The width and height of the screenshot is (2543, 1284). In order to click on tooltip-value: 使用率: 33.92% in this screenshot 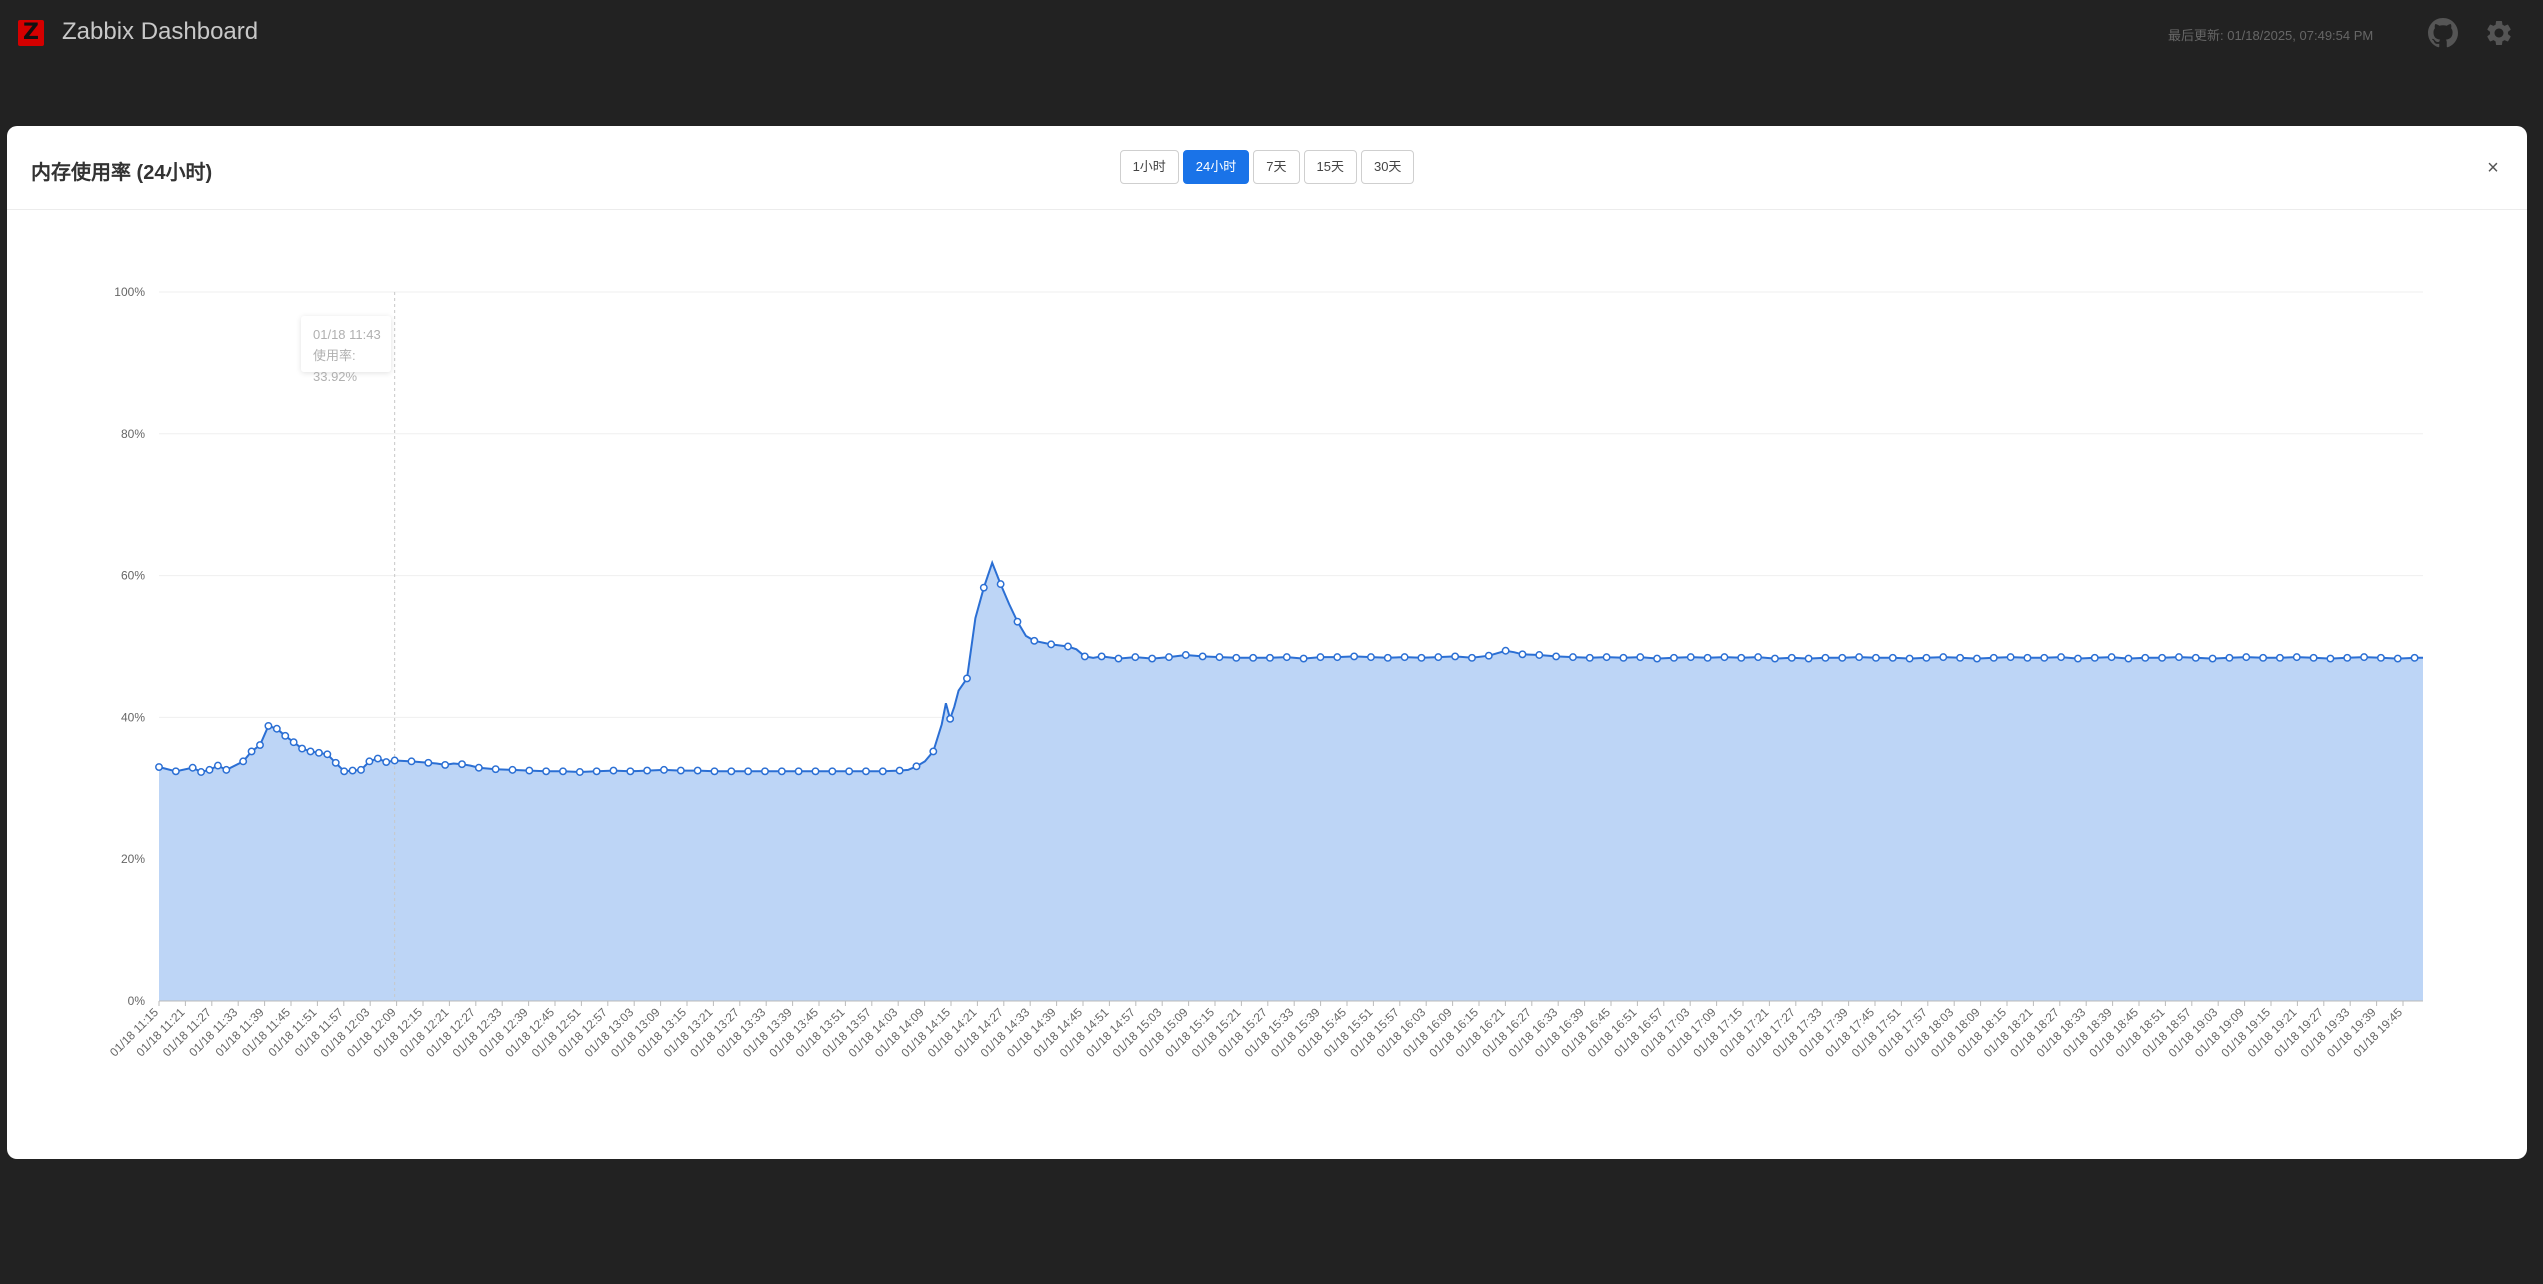, I will do `click(335, 366)`.